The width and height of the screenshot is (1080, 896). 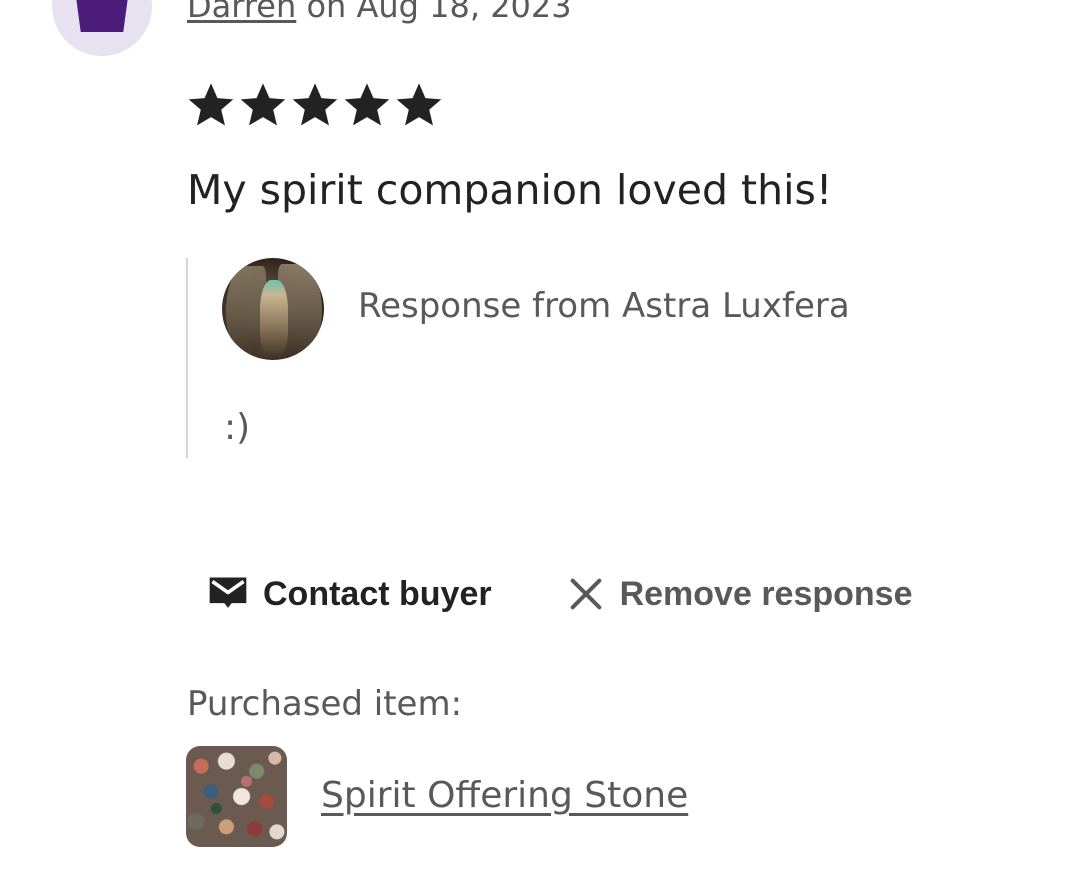 What do you see at coordinates (585, 594) in the screenshot?
I see `close-icon` at bounding box center [585, 594].